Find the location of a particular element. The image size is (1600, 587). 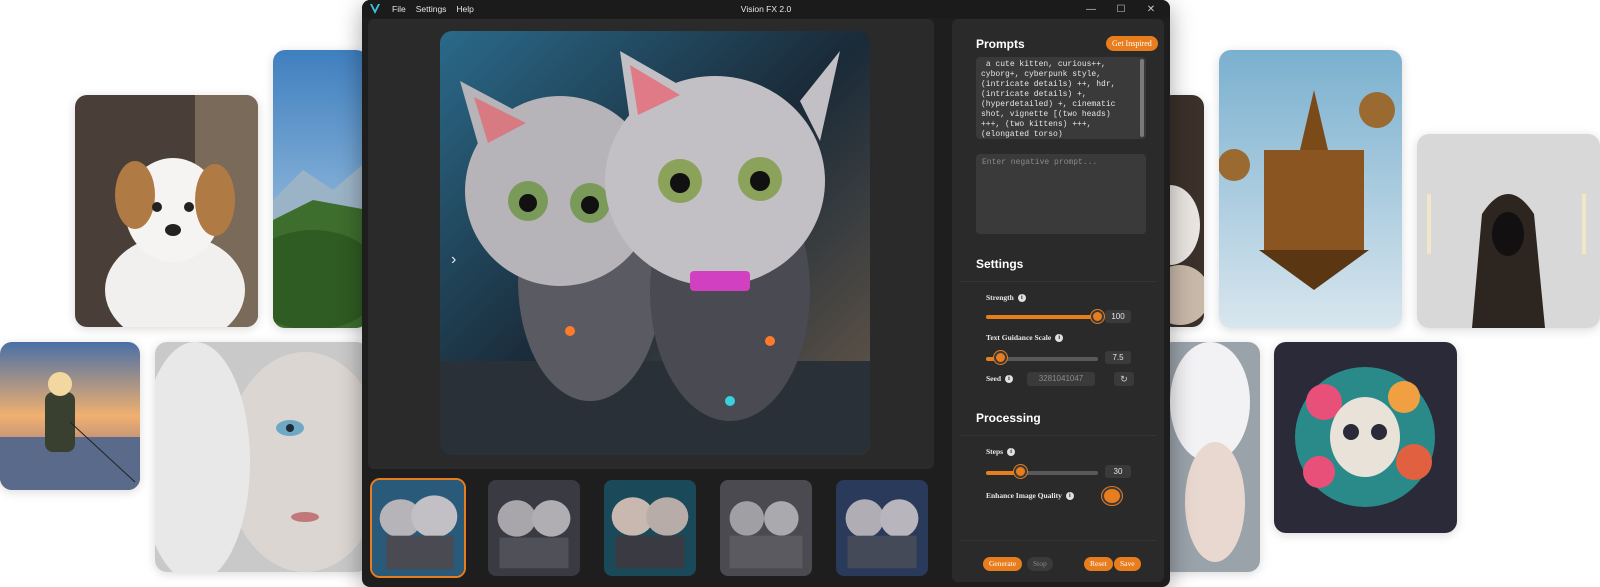

refresh-seed-icon: ↻ is located at coordinates (1124, 379).